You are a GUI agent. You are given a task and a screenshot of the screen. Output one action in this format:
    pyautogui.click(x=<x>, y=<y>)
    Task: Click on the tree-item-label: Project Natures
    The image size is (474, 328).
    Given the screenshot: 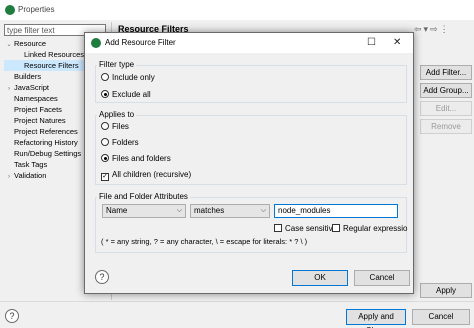 What is the action you would take?
    pyautogui.click(x=40, y=120)
    